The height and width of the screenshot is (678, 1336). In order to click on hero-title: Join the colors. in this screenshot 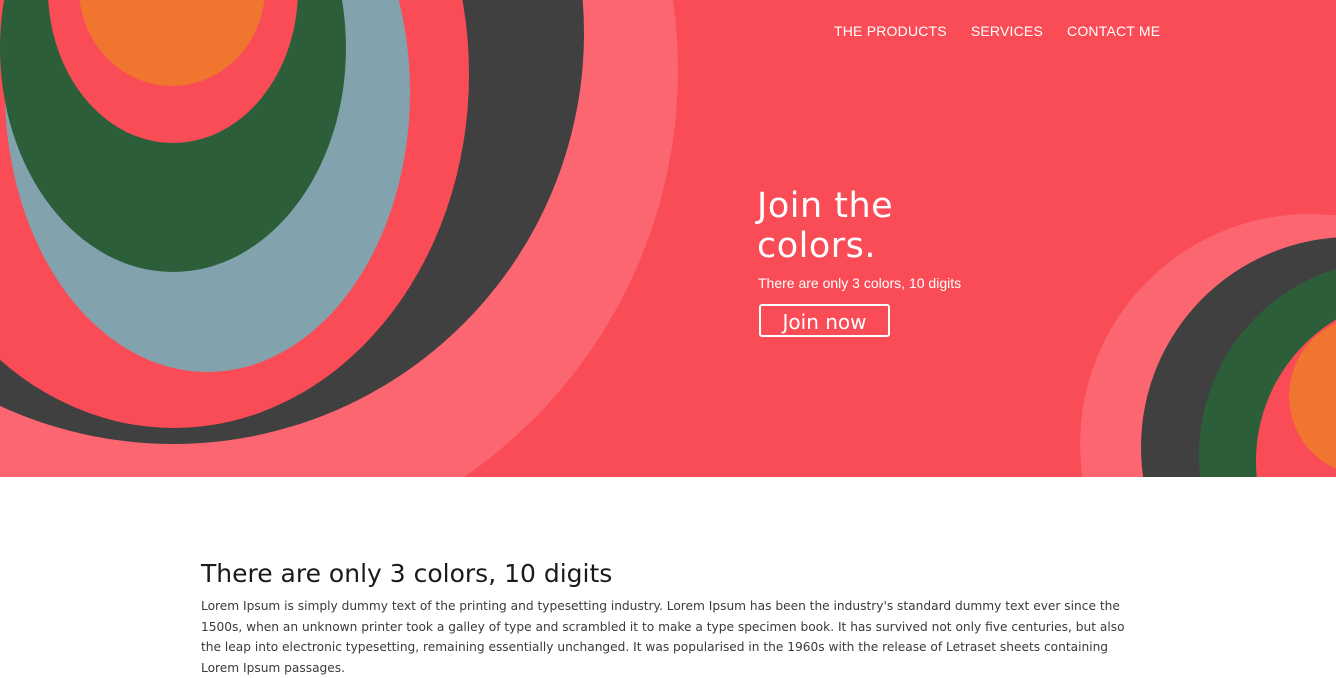, I will do `click(825, 226)`.